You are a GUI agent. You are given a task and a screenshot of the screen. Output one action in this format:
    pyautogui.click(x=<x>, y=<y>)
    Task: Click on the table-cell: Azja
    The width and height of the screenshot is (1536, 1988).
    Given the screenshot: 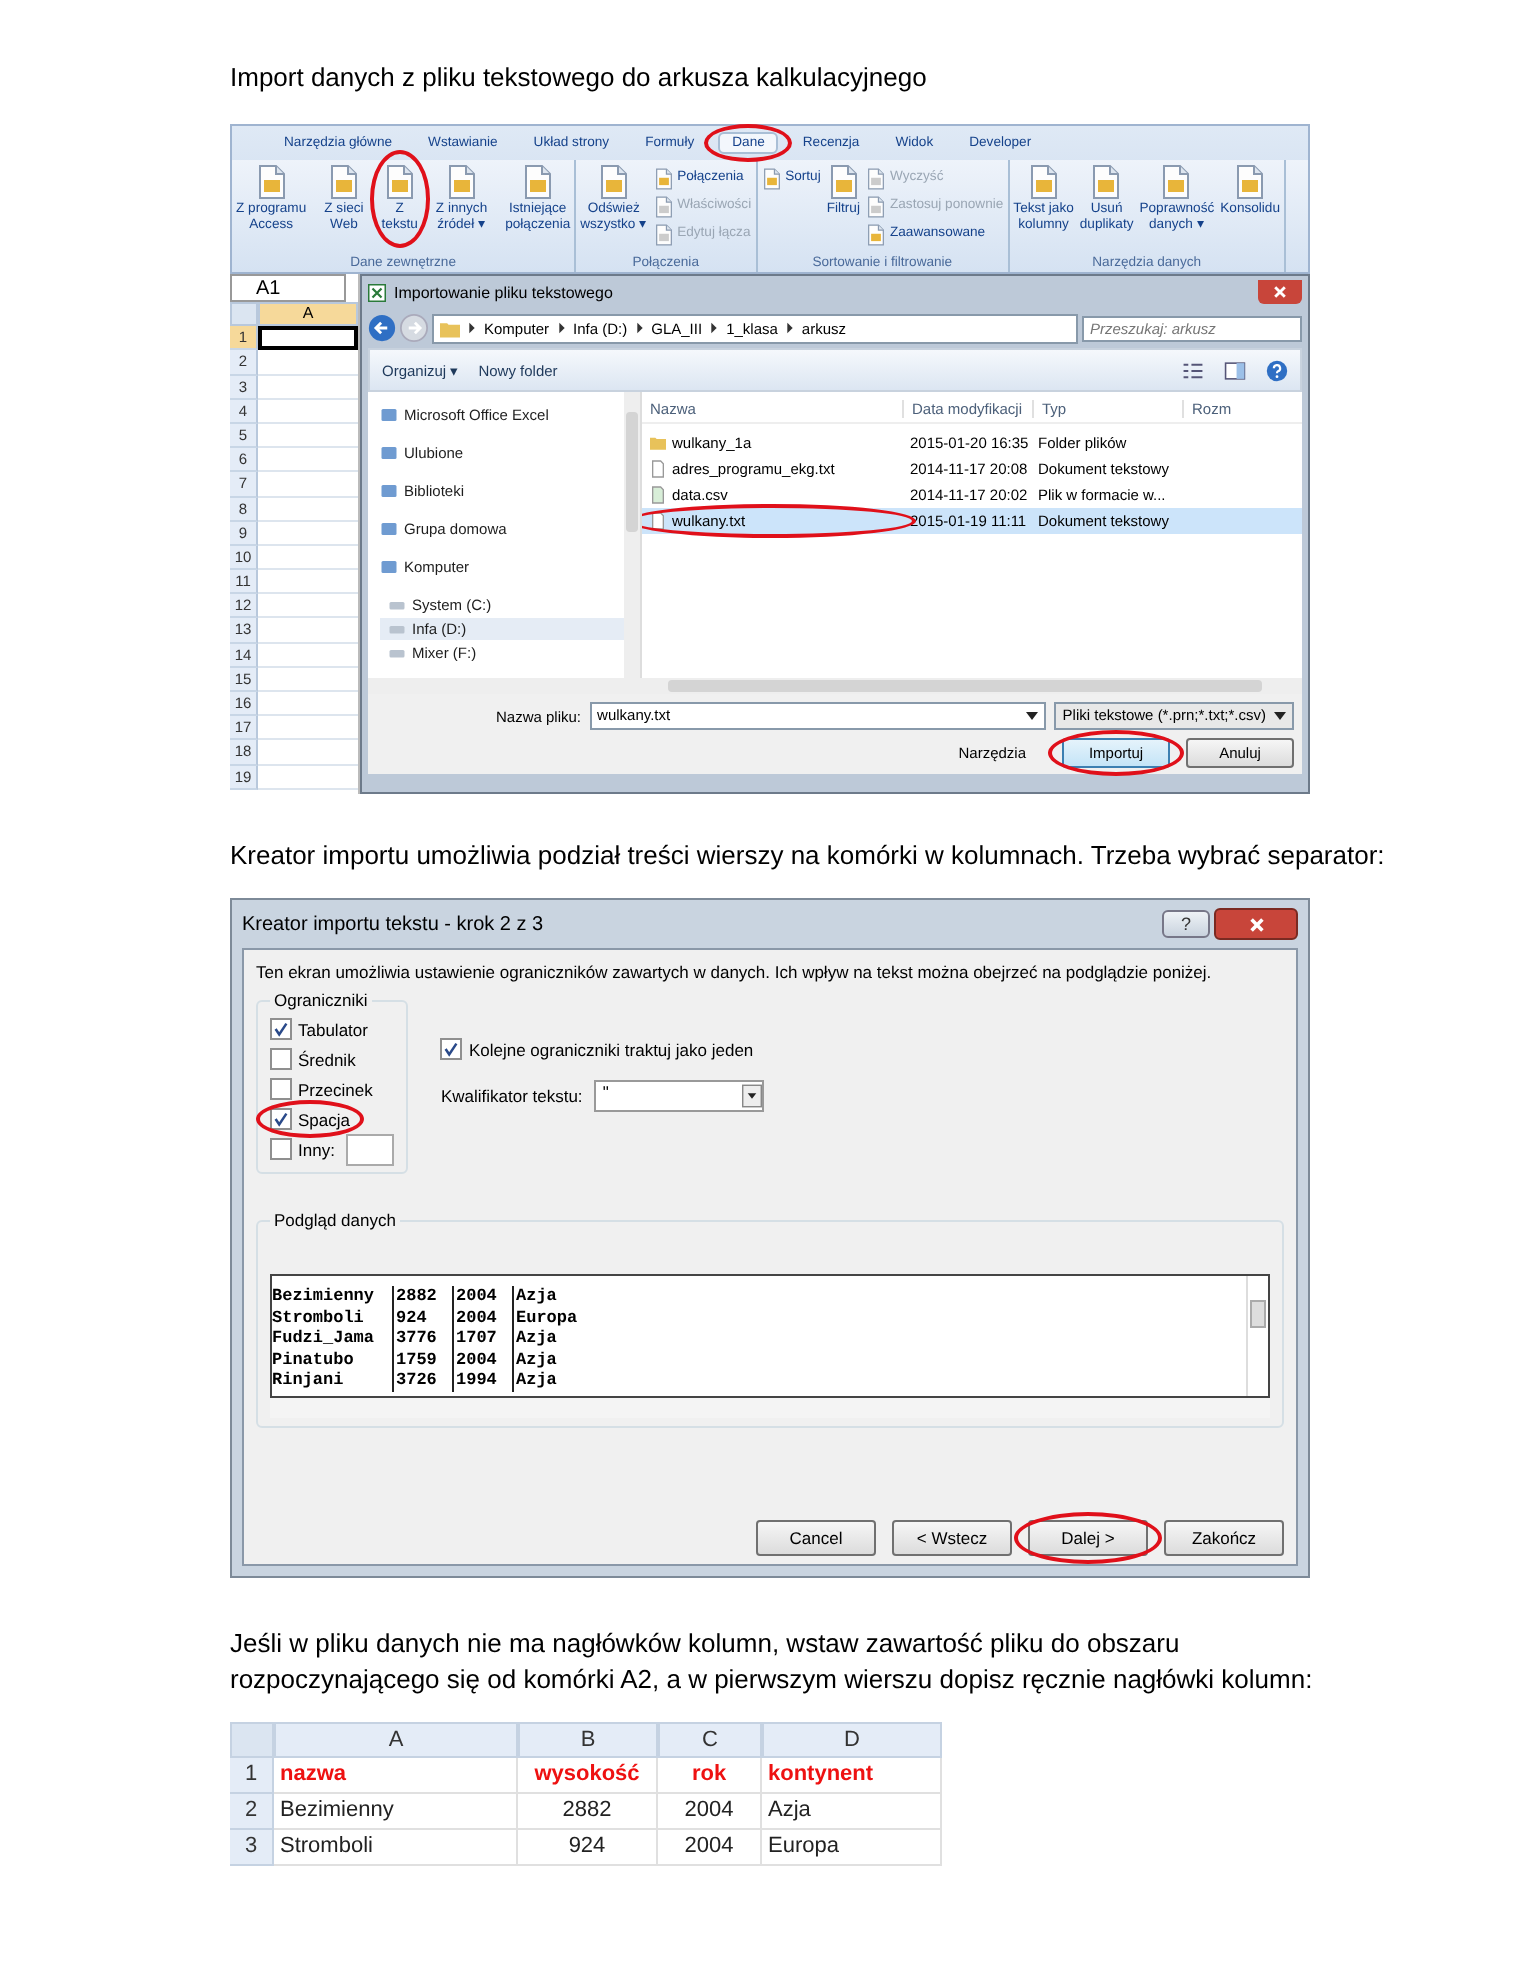 What is the action you would take?
    pyautogui.click(x=852, y=1812)
    